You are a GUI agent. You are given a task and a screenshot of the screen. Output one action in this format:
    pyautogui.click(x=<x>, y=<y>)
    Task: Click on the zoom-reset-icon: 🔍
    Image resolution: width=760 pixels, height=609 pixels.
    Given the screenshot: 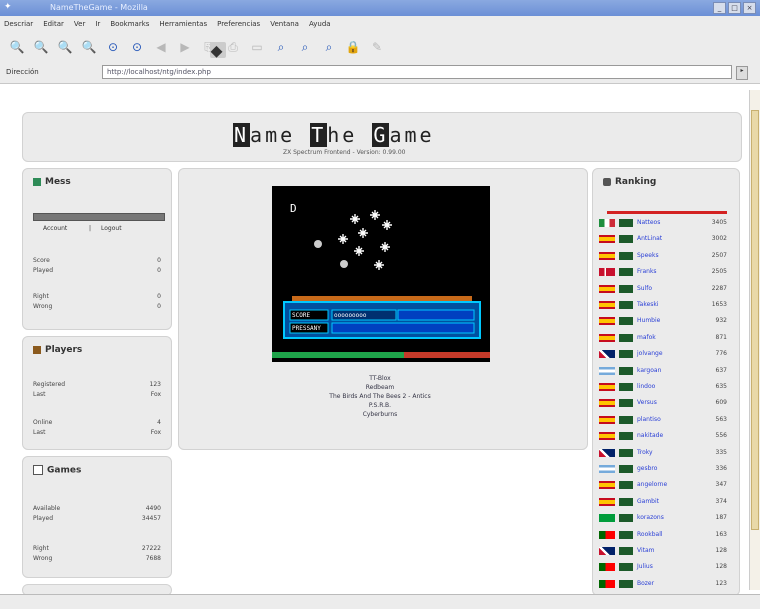 What is the action you would take?
    pyautogui.click(x=65, y=47)
    